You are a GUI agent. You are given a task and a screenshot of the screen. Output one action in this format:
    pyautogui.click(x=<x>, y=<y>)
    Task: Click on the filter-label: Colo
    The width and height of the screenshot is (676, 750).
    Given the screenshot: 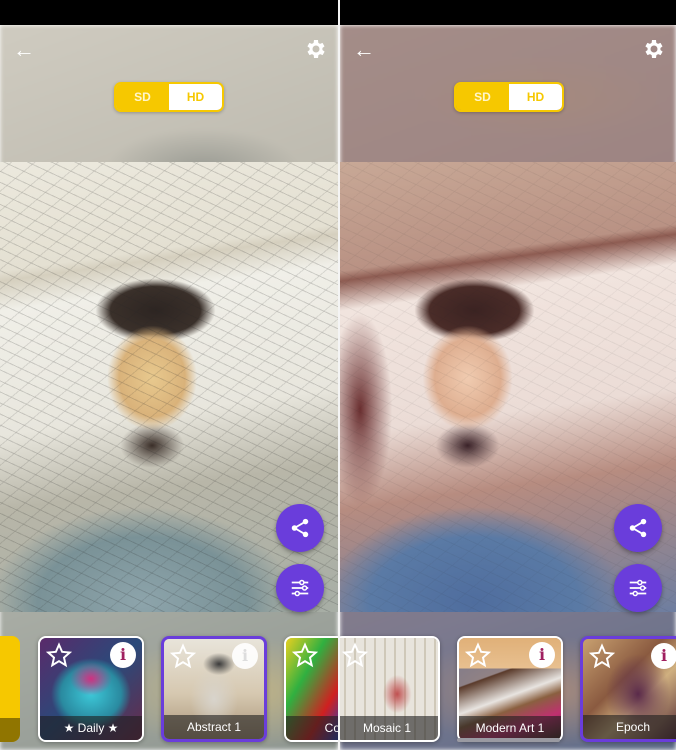 What is the action you would take?
    pyautogui.click(x=312, y=728)
    